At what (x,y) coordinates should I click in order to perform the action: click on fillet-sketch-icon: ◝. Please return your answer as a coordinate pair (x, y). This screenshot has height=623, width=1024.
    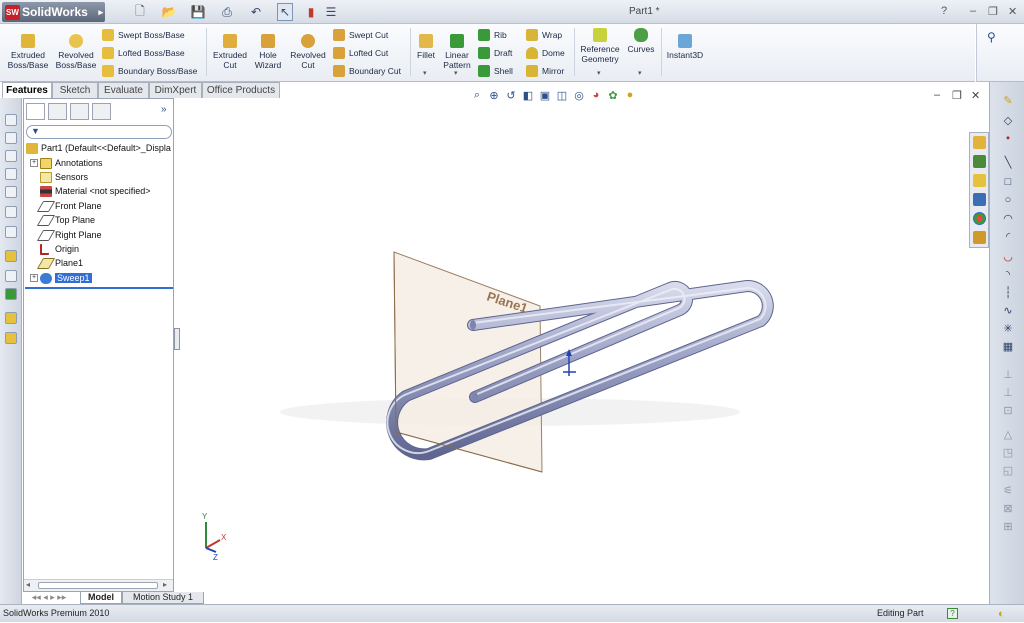
    Looking at the image, I should click on (1008, 274).